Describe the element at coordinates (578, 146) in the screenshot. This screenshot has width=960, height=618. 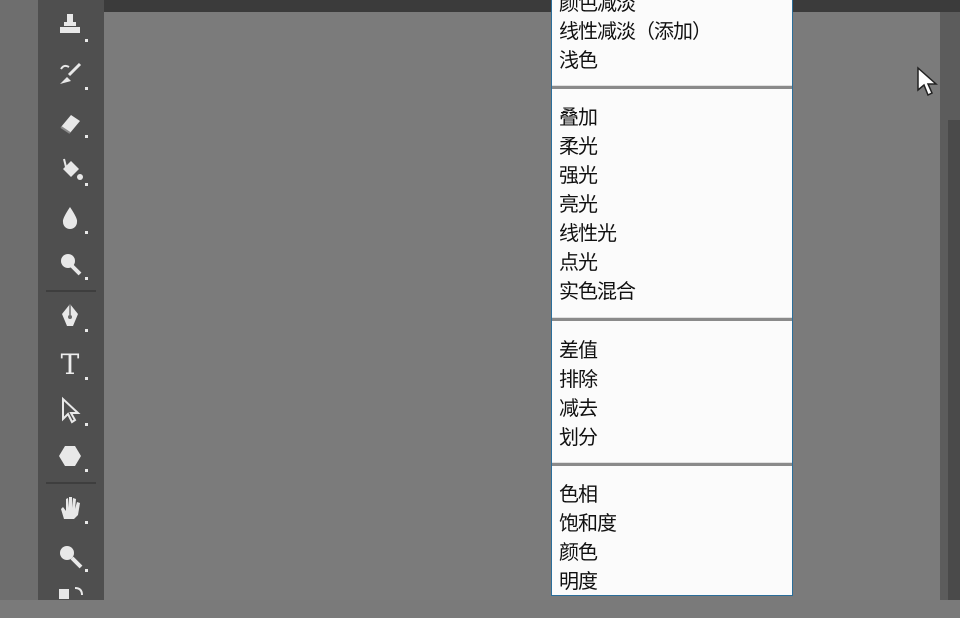
I see `menu-item-soft-light: 柔光` at that location.